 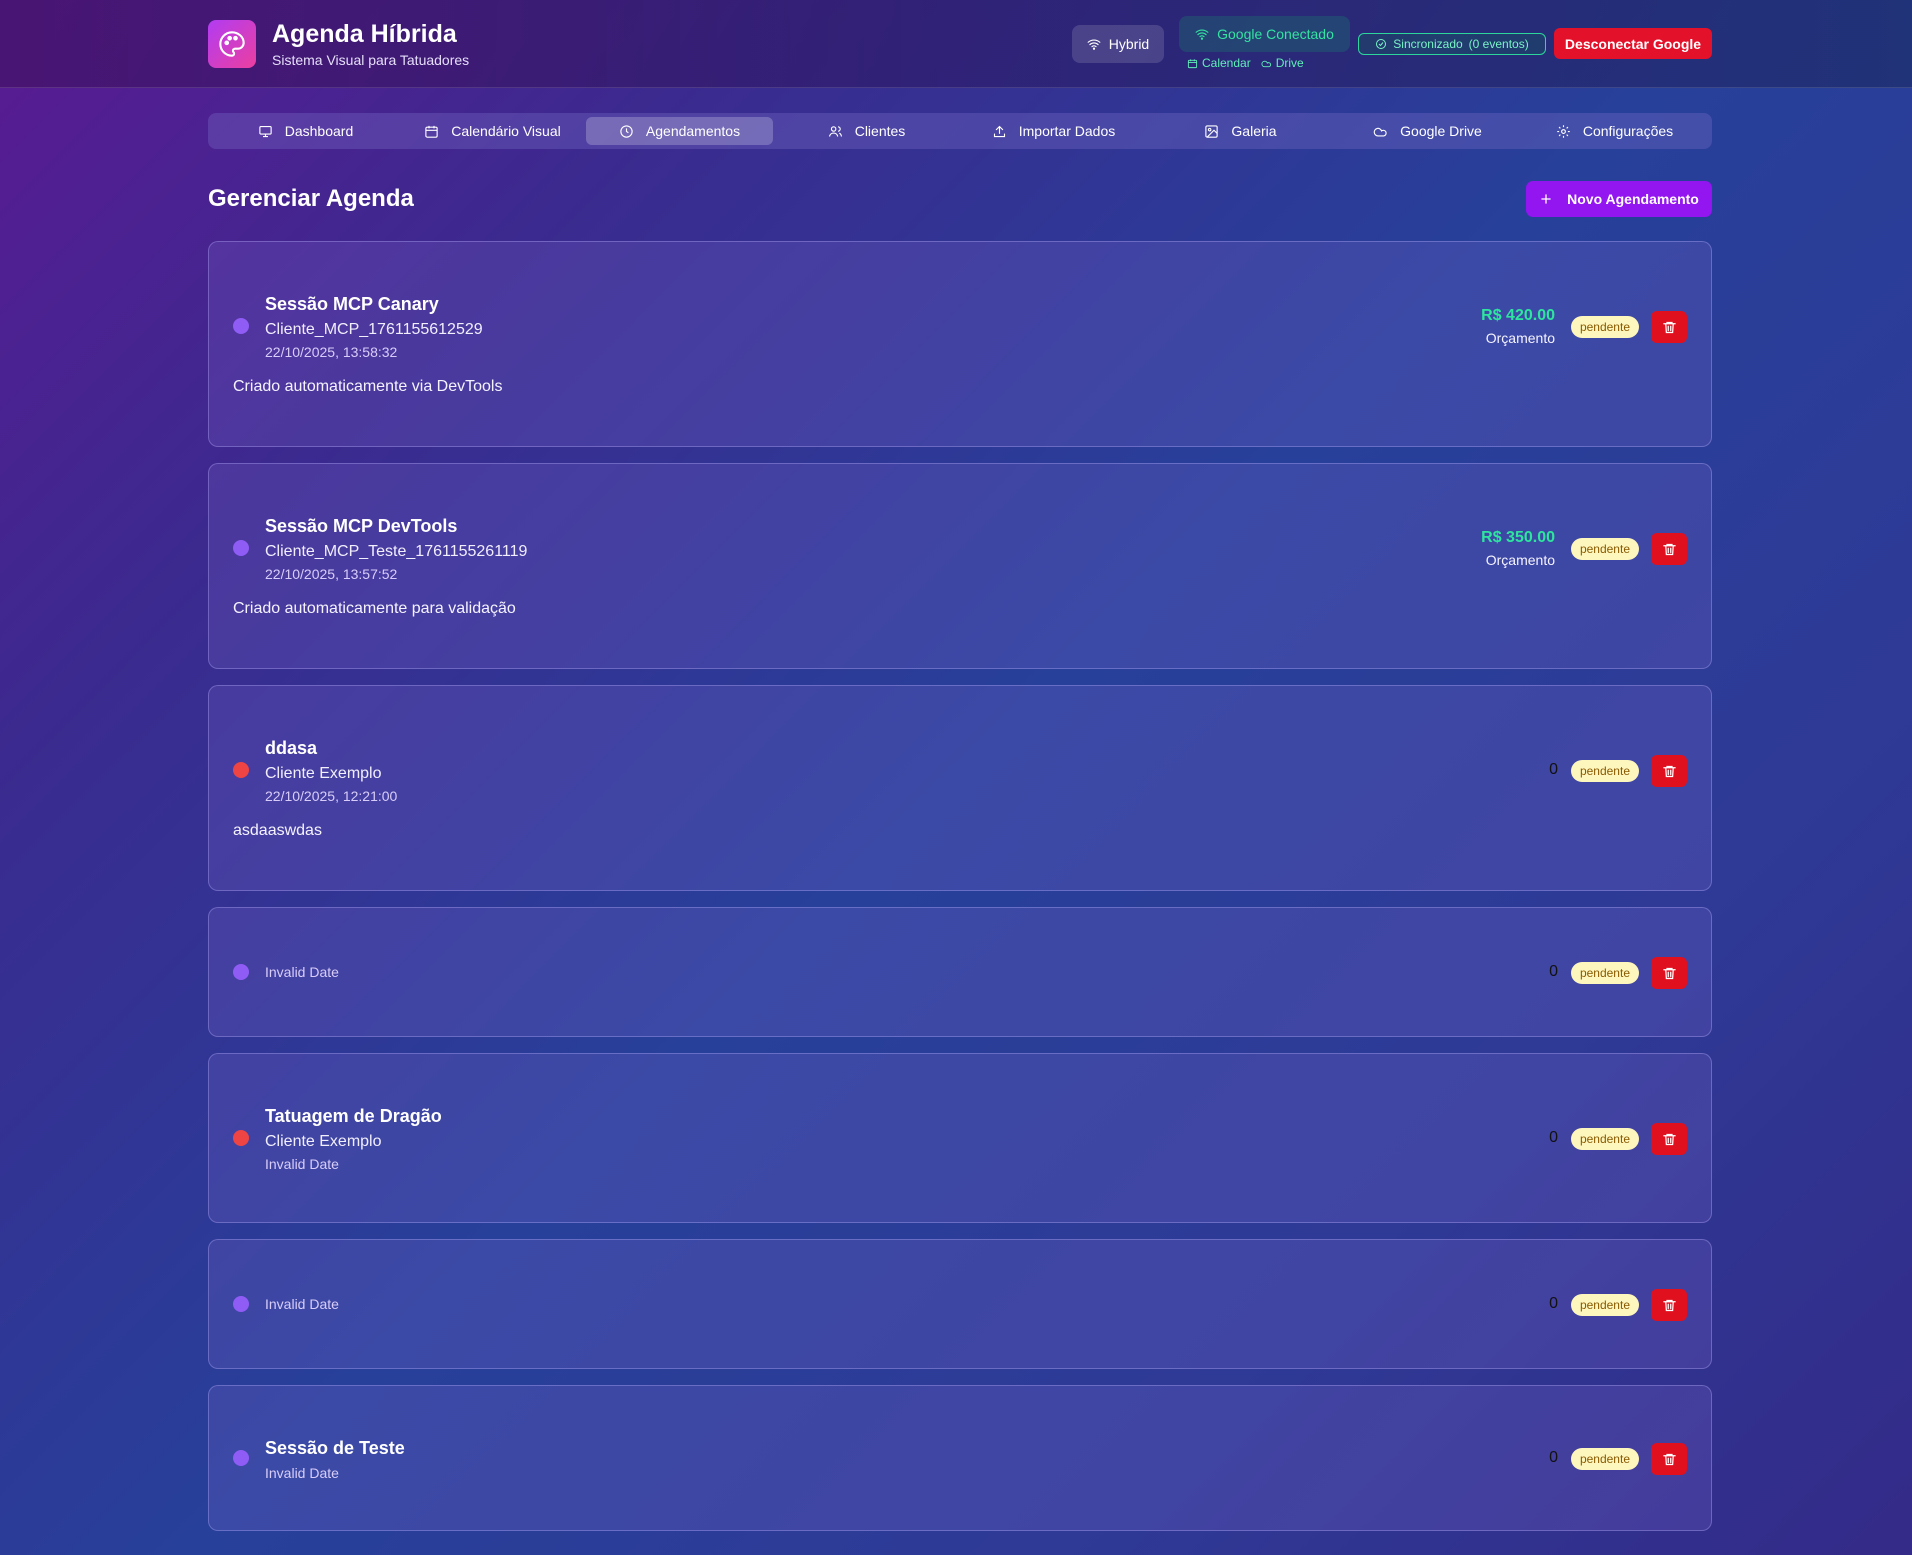 I want to click on appointment-notes: asdaaswdas, so click(x=277, y=830).